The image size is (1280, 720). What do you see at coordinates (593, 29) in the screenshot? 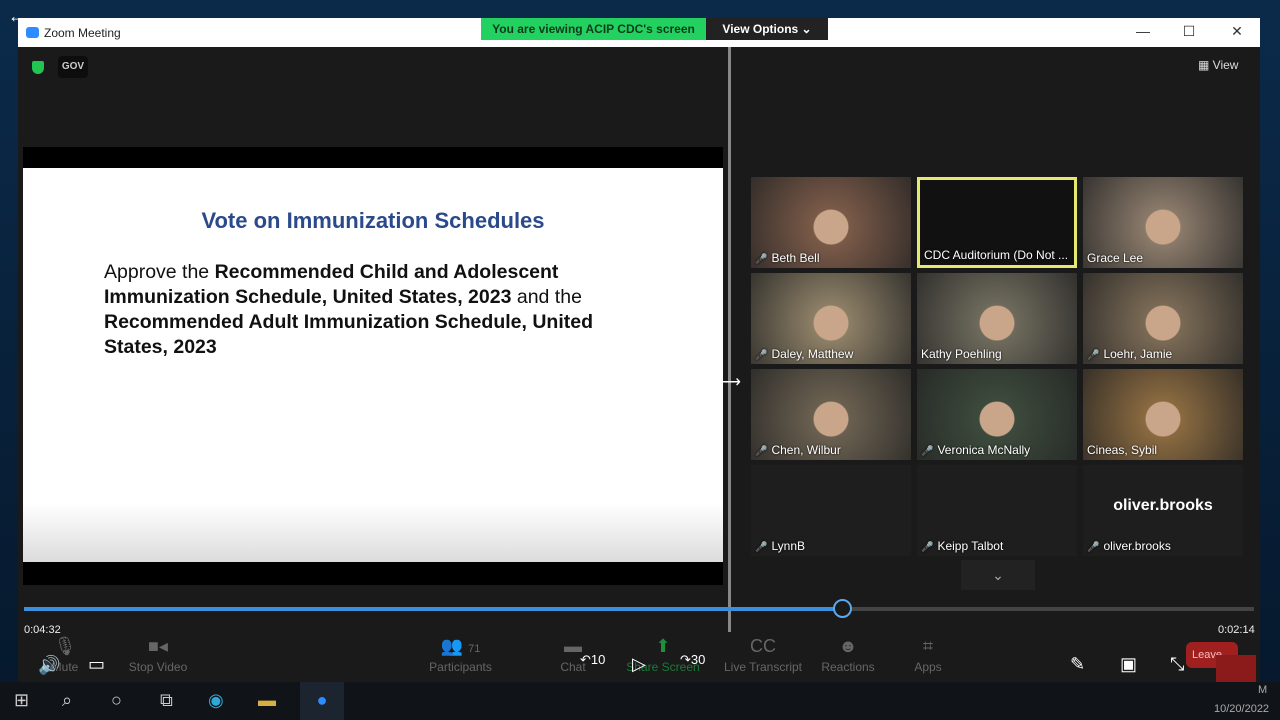
I see `screen-share-banner: You are viewing ACIP CDC's screen` at bounding box center [593, 29].